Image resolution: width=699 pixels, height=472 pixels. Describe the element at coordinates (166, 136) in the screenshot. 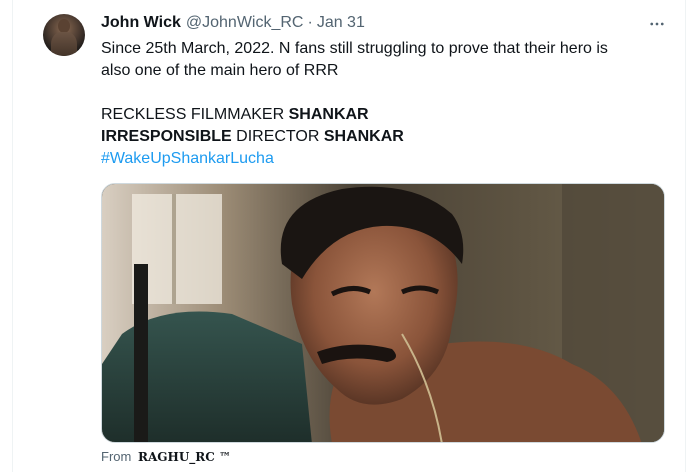

I see `line4-bold-text: IRRESPONSIBLE` at that location.